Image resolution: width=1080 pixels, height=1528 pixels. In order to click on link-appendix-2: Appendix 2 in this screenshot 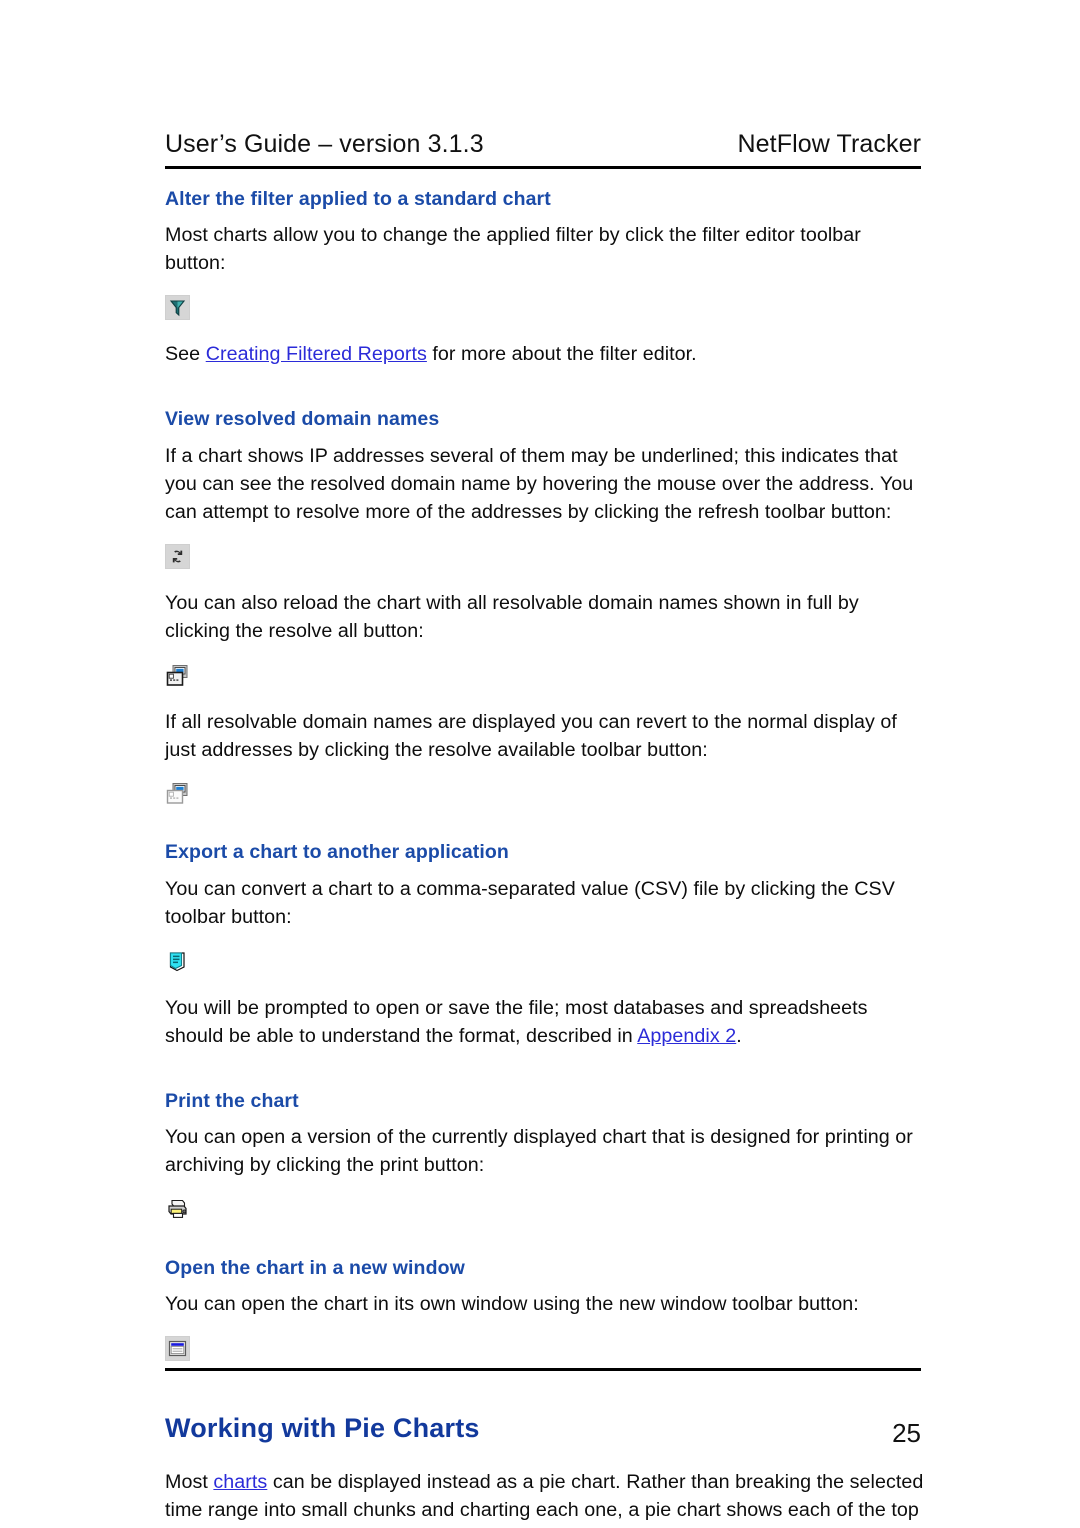, I will do `click(686, 1036)`.